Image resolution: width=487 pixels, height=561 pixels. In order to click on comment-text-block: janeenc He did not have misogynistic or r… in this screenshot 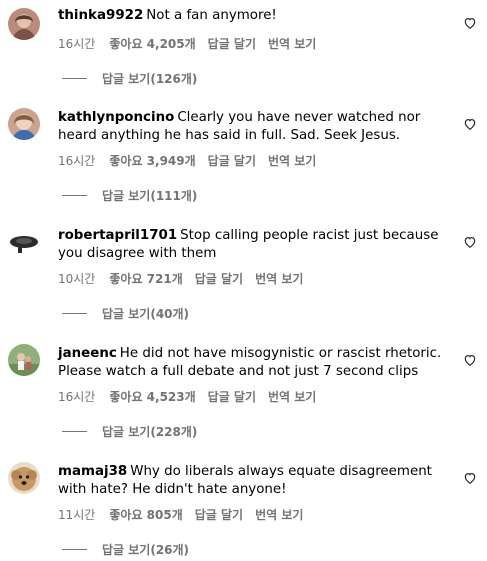, I will do `click(250, 363)`.